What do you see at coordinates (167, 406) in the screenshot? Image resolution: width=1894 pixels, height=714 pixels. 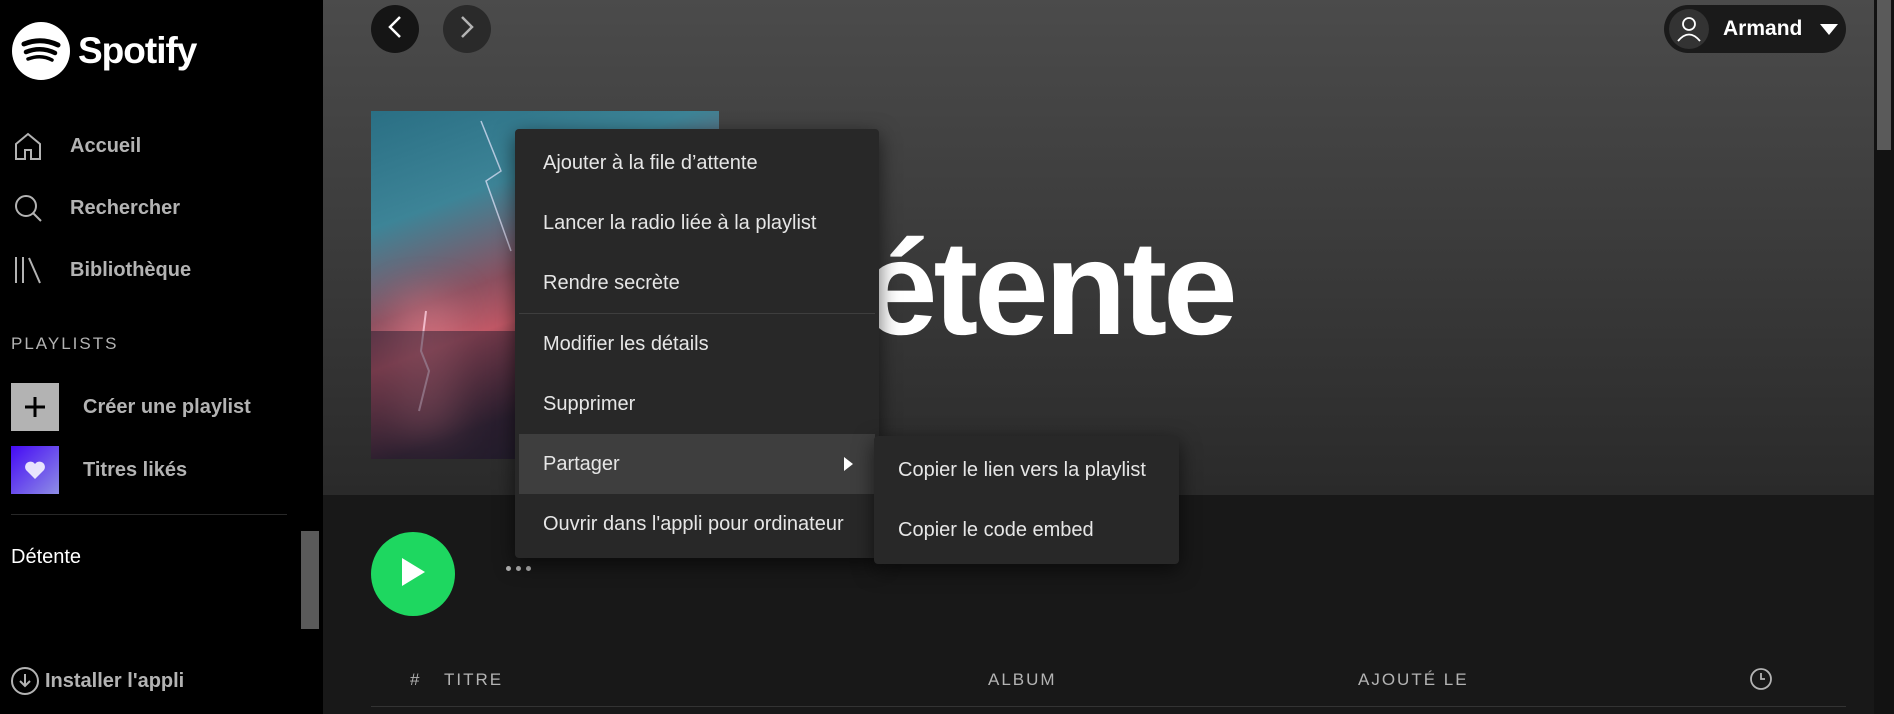 I see `create-playlist-label: Créer une playlist` at bounding box center [167, 406].